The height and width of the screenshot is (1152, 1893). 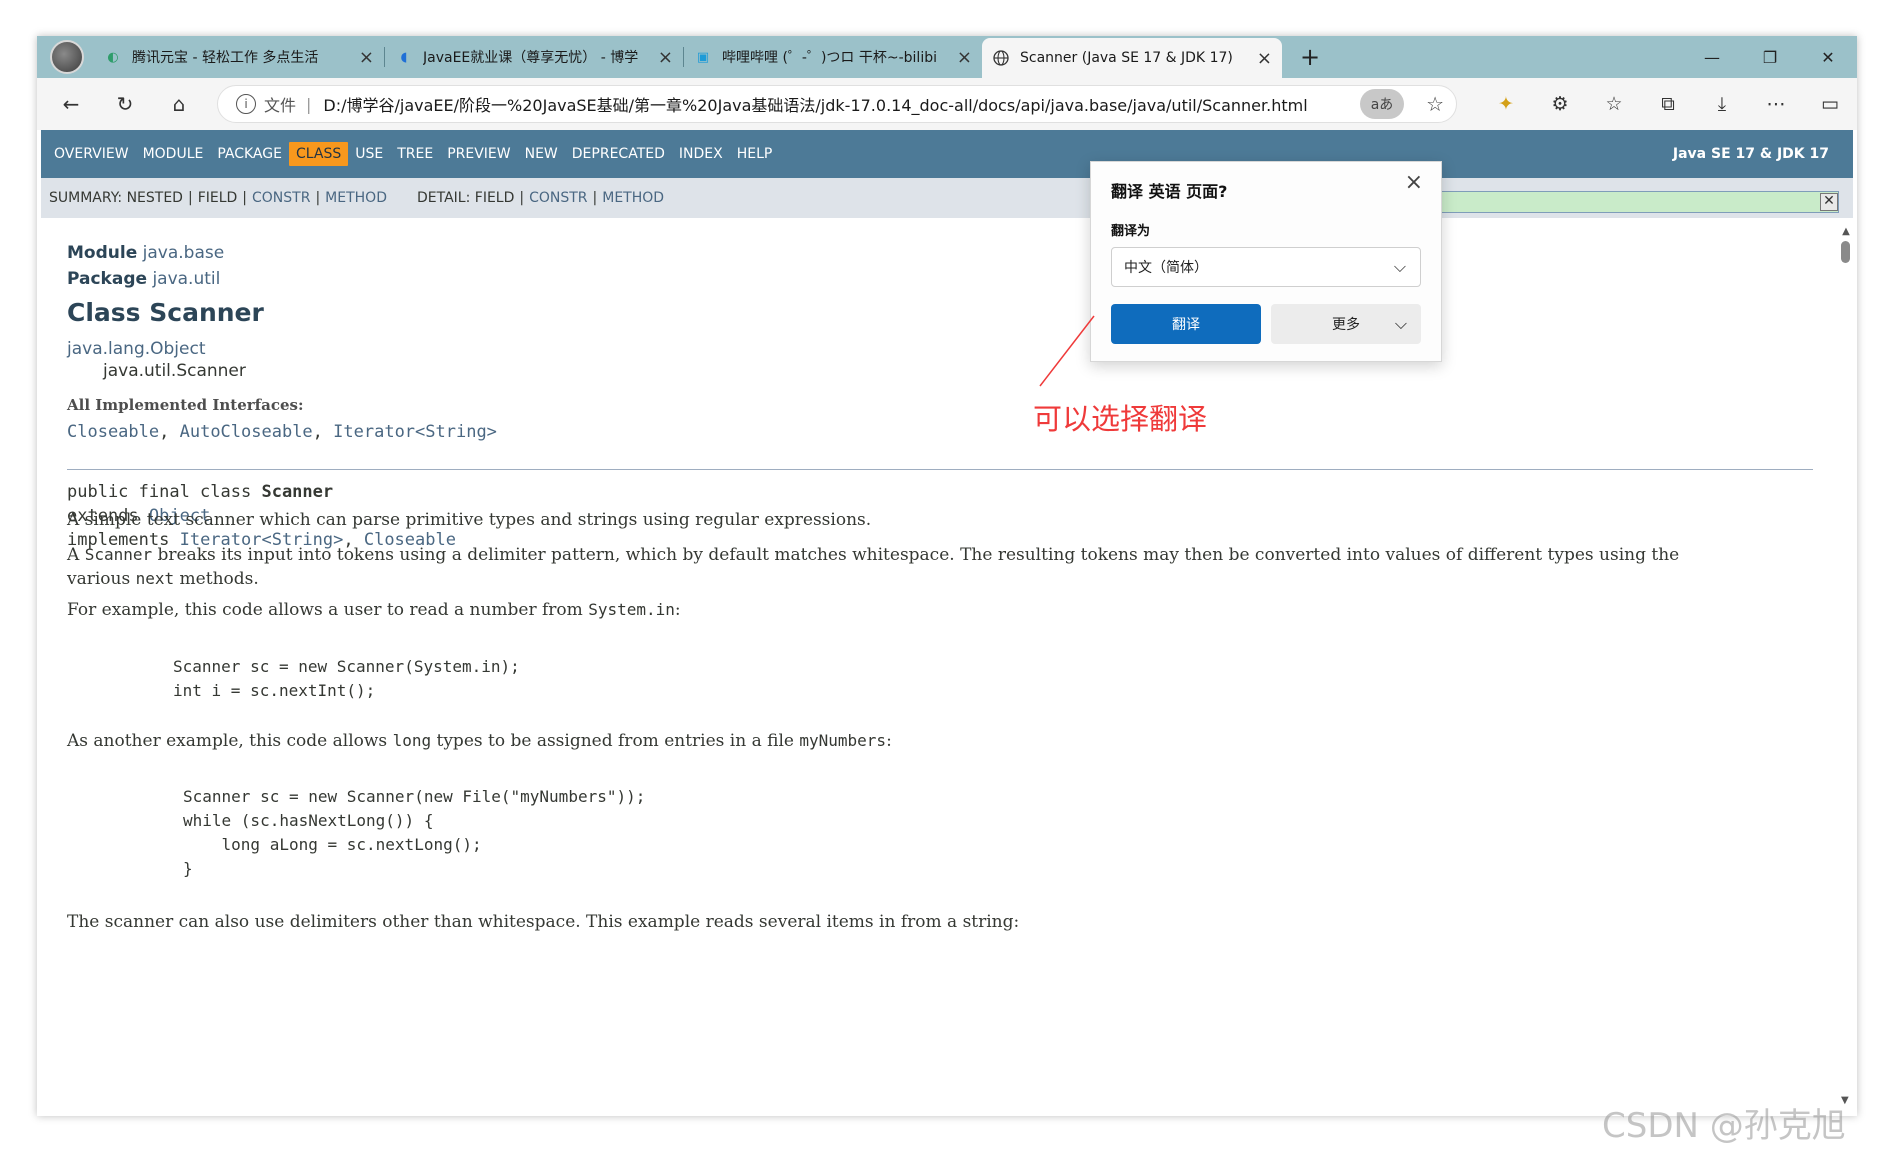 What do you see at coordinates (1120, 419) in the screenshot?
I see `annotation-text: 可以选择翻译` at bounding box center [1120, 419].